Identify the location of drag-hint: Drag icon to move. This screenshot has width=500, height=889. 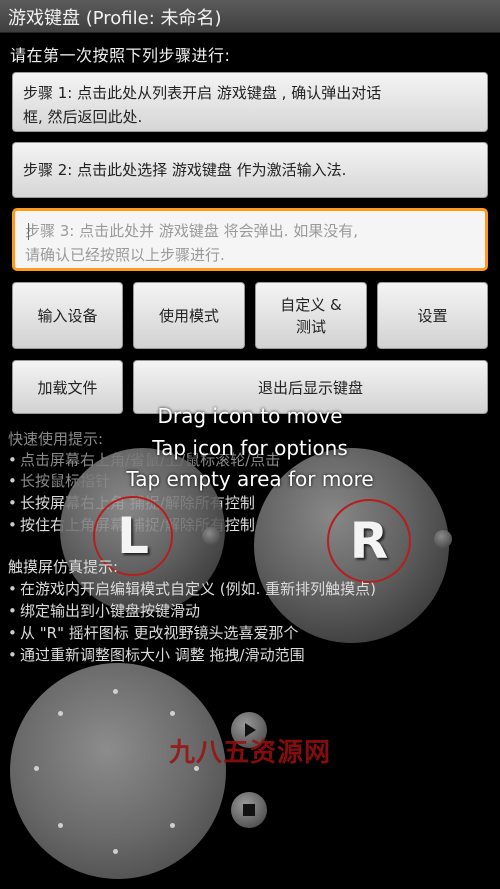
(250, 416).